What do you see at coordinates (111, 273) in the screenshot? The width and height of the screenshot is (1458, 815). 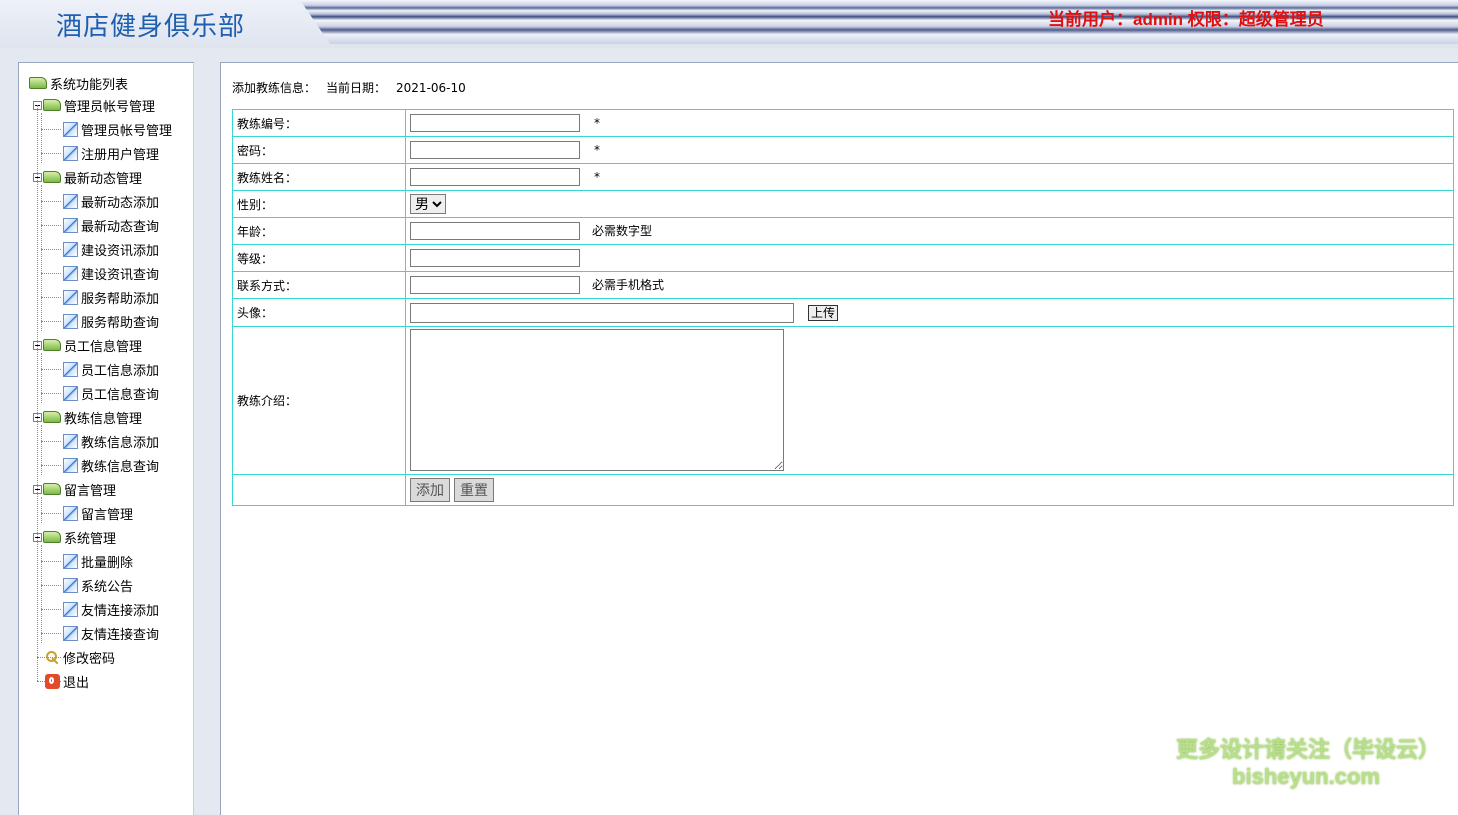 I see `sidebar-item-1-3: 建设资讯查询` at bounding box center [111, 273].